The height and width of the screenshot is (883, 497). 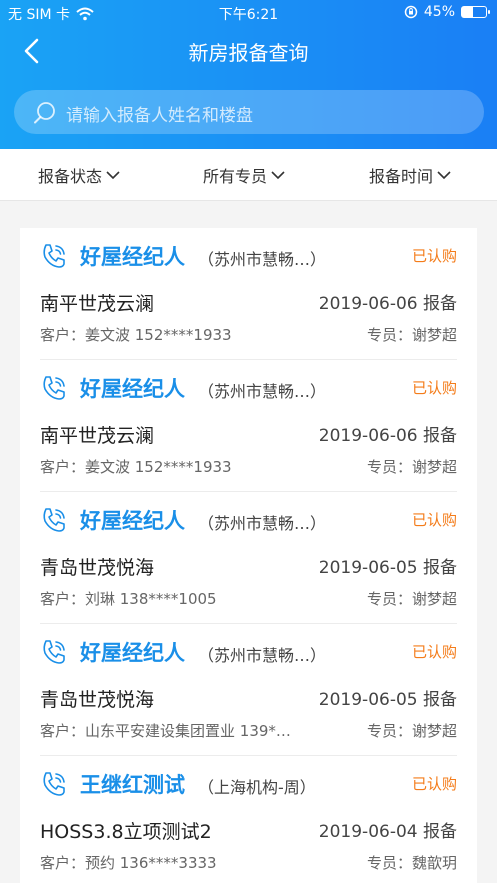 I want to click on filter-bar: 报备状态 所有专员 报备时间, so click(x=248, y=175).